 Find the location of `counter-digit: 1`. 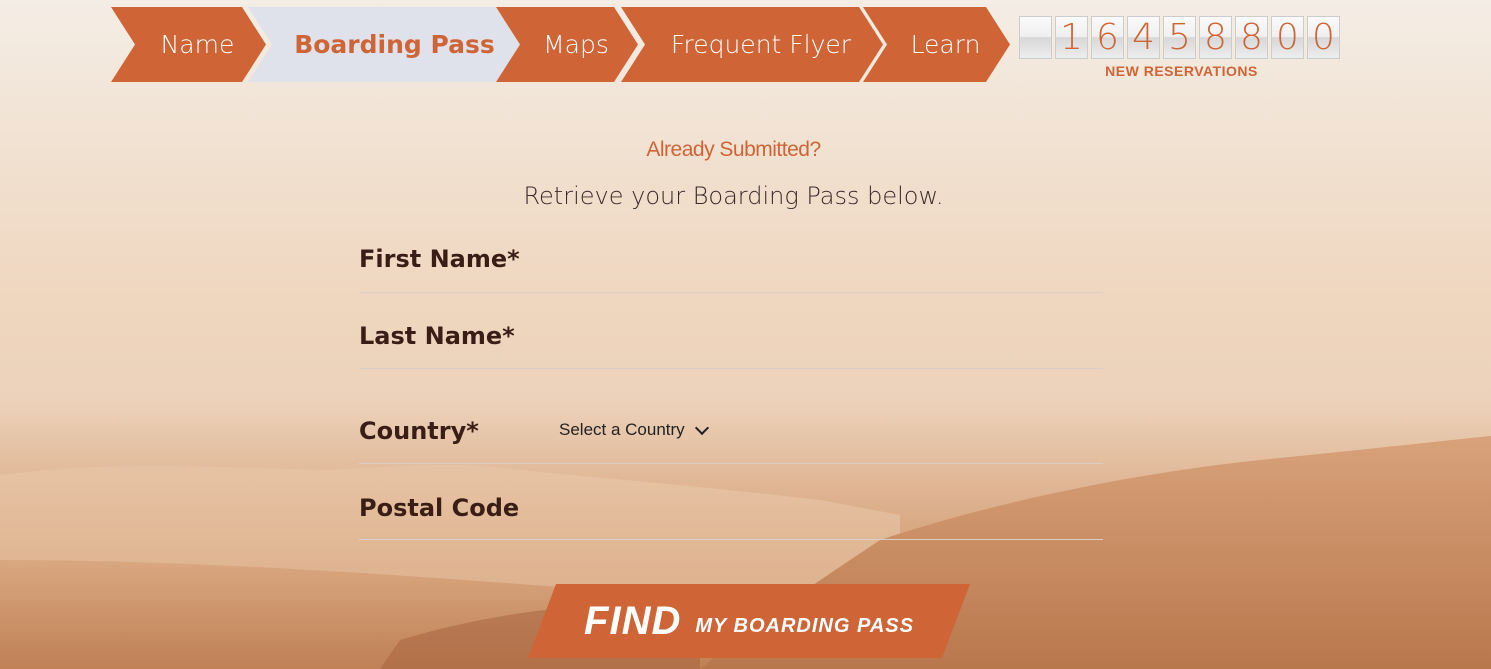

counter-digit: 1 is located at coordinates (1071, 37).